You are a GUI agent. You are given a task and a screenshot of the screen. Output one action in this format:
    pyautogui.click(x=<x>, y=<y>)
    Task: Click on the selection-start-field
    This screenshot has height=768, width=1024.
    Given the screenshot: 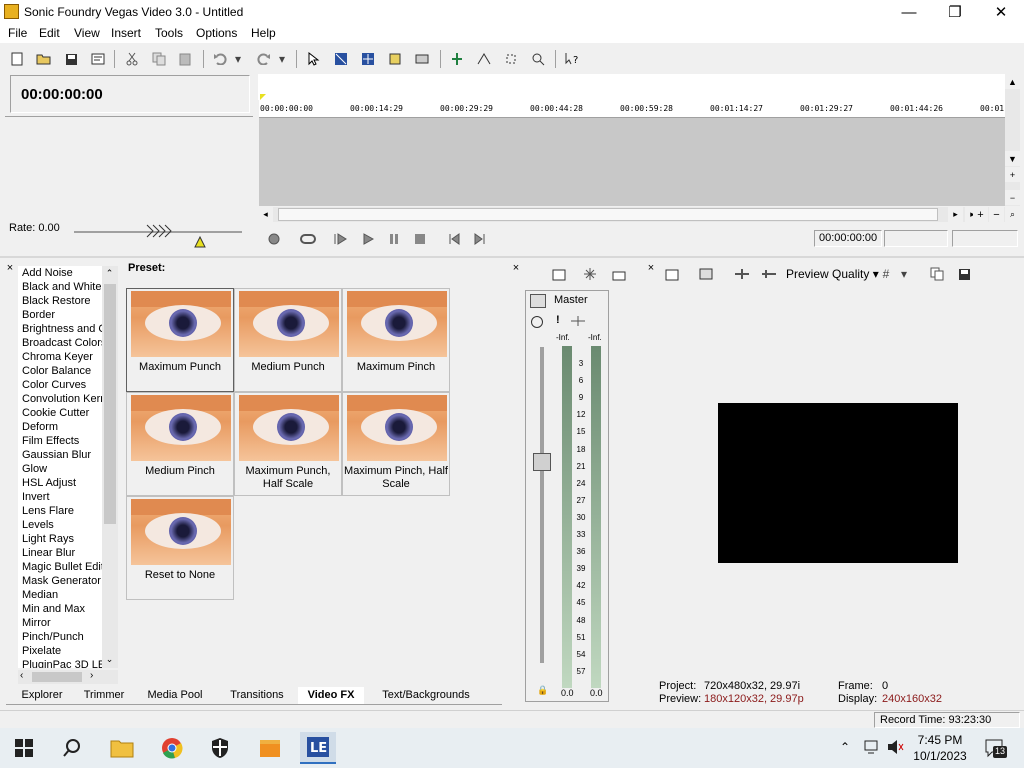 What is the action you would take?
    pyautogui.click(x=916, y=238)
    